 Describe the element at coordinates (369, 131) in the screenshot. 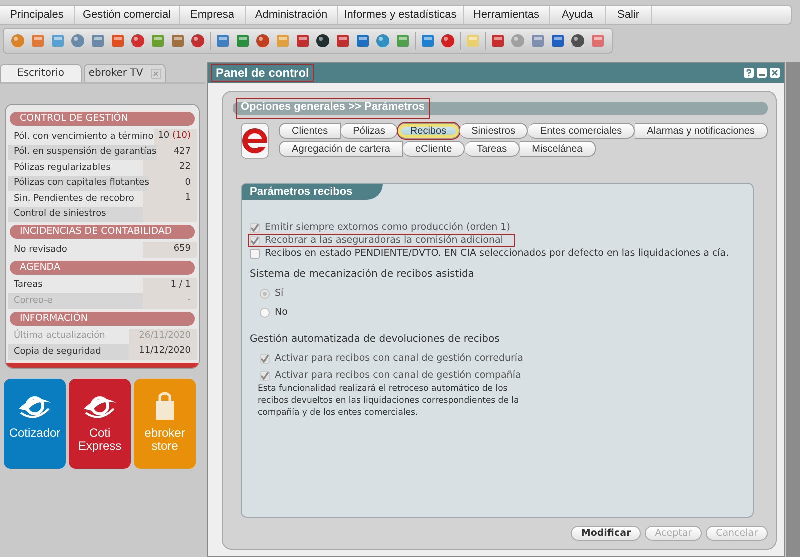

I see `settings-tab: Pólizas` at that location.